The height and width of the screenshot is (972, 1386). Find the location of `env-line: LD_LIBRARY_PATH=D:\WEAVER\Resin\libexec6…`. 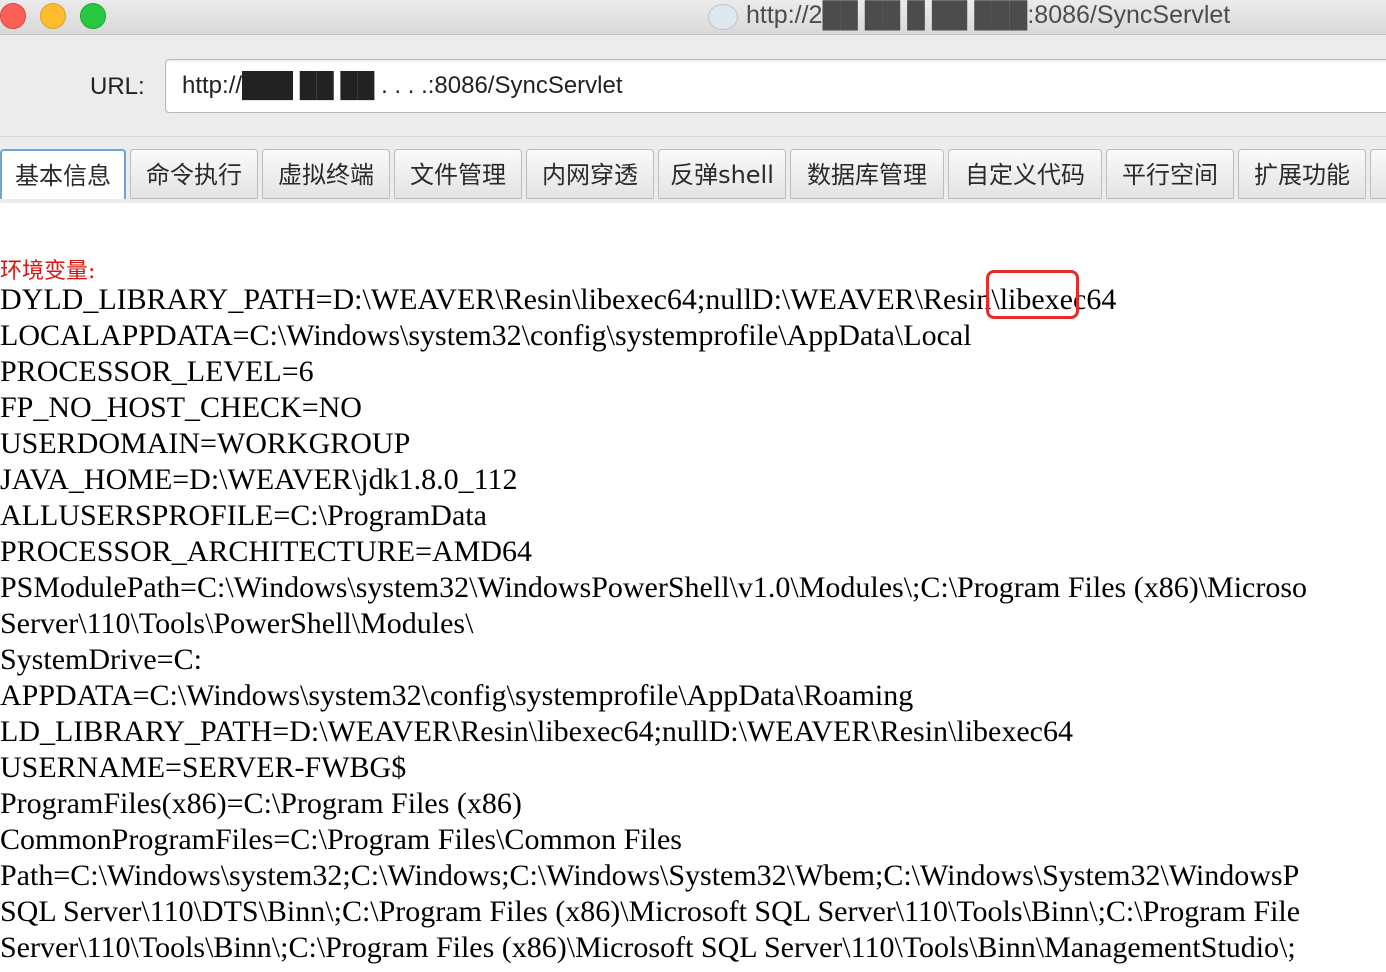

env-line: LD_LIBRARY_PATH=D:\WEAVER\Resin\libexec6… is located at coordinates (536, 731).